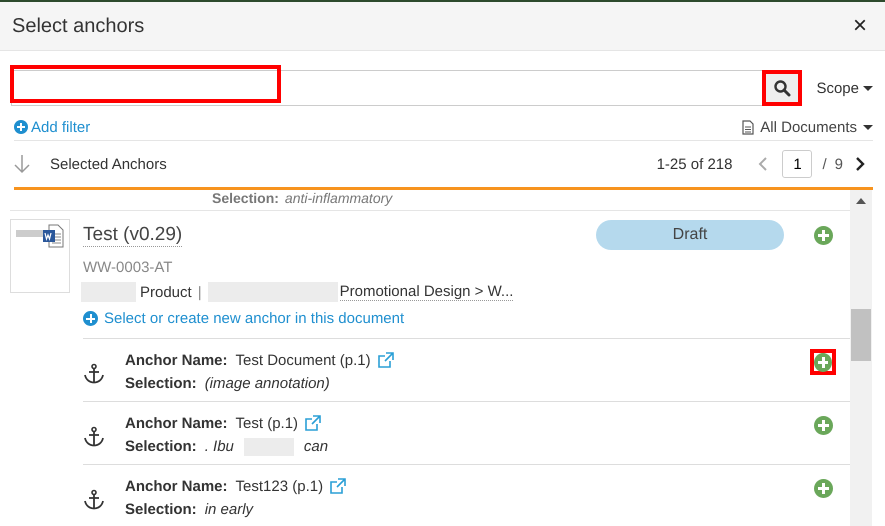 The height and width of the screenshot is (526, 885). I want to click on scrollbar, so click(861, 358).